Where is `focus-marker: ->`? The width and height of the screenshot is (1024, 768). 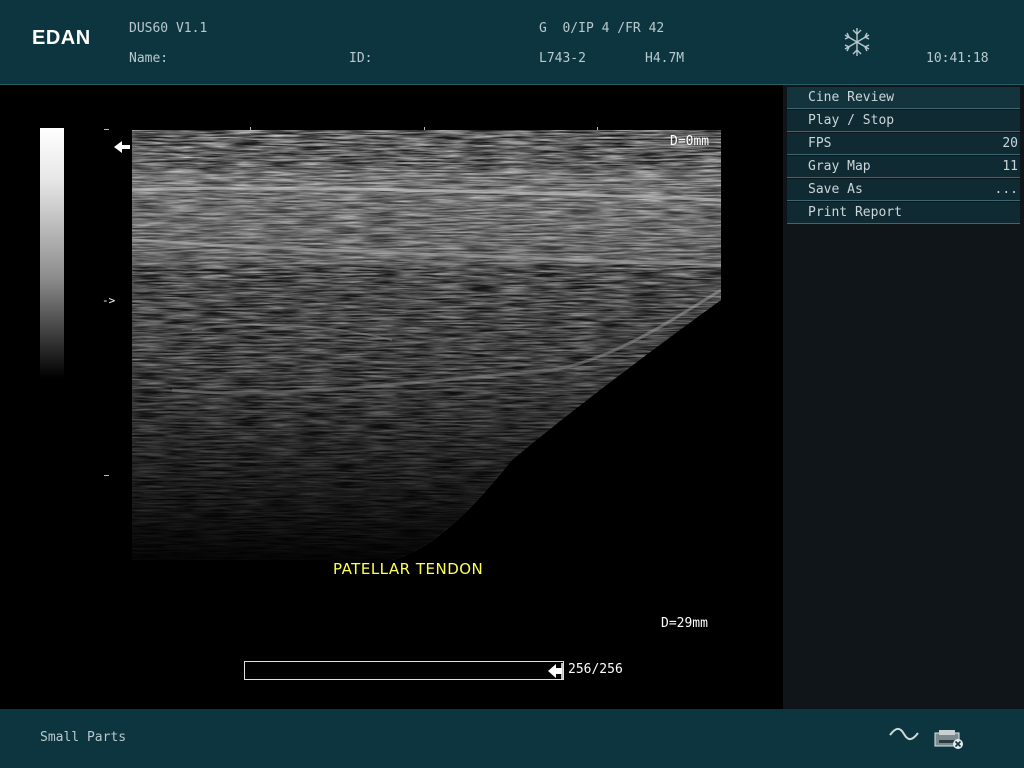
focus-marker: -> is located at coordinates (109, 300).